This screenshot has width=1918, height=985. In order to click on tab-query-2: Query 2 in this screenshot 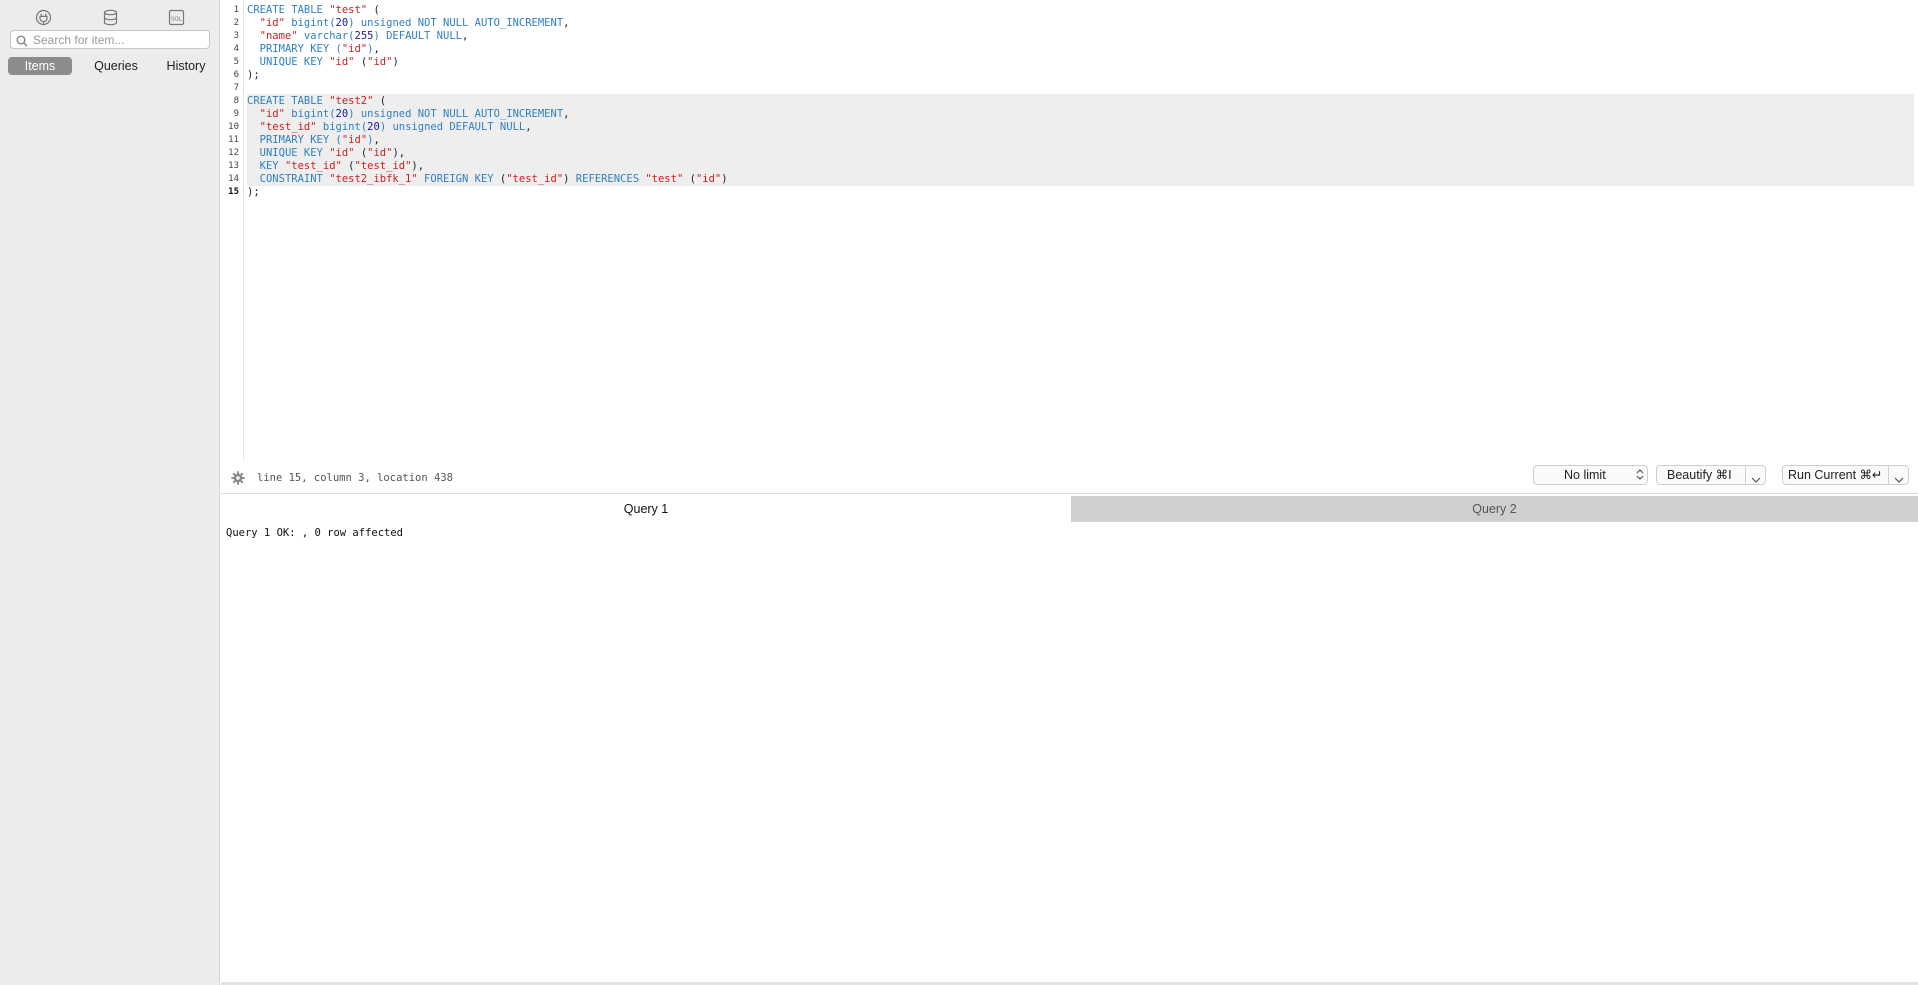, I will do `click(1494, 509)`.